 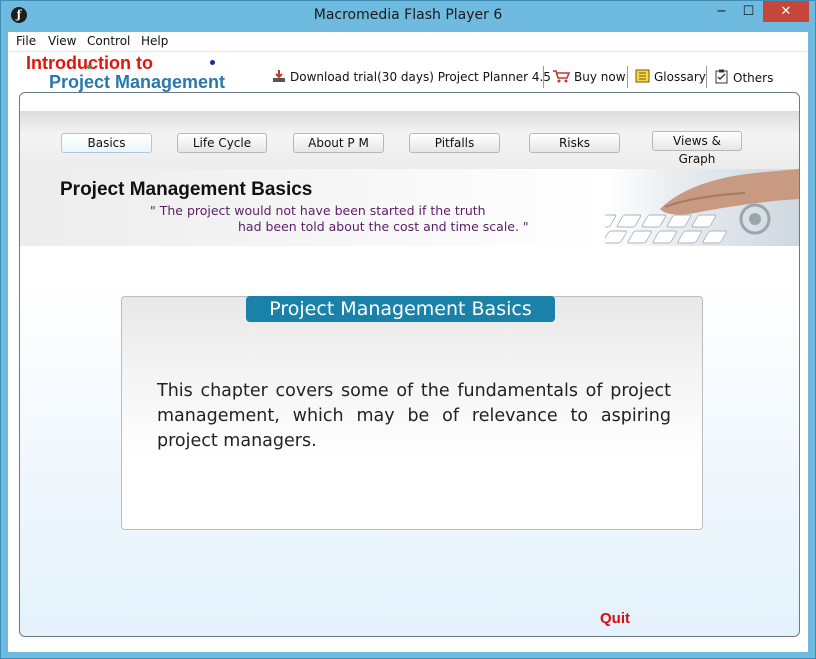 I want to click on close-button: ✕, so click(x=786, y=11).